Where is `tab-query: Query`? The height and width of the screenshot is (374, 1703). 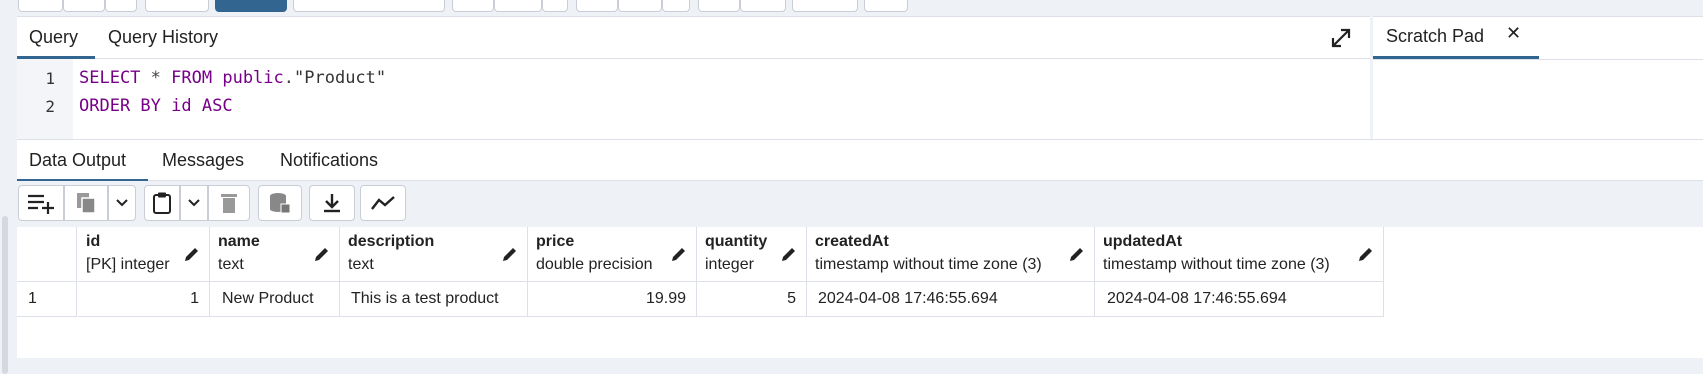 tab-query: Query is located at coordinates (56, 38).